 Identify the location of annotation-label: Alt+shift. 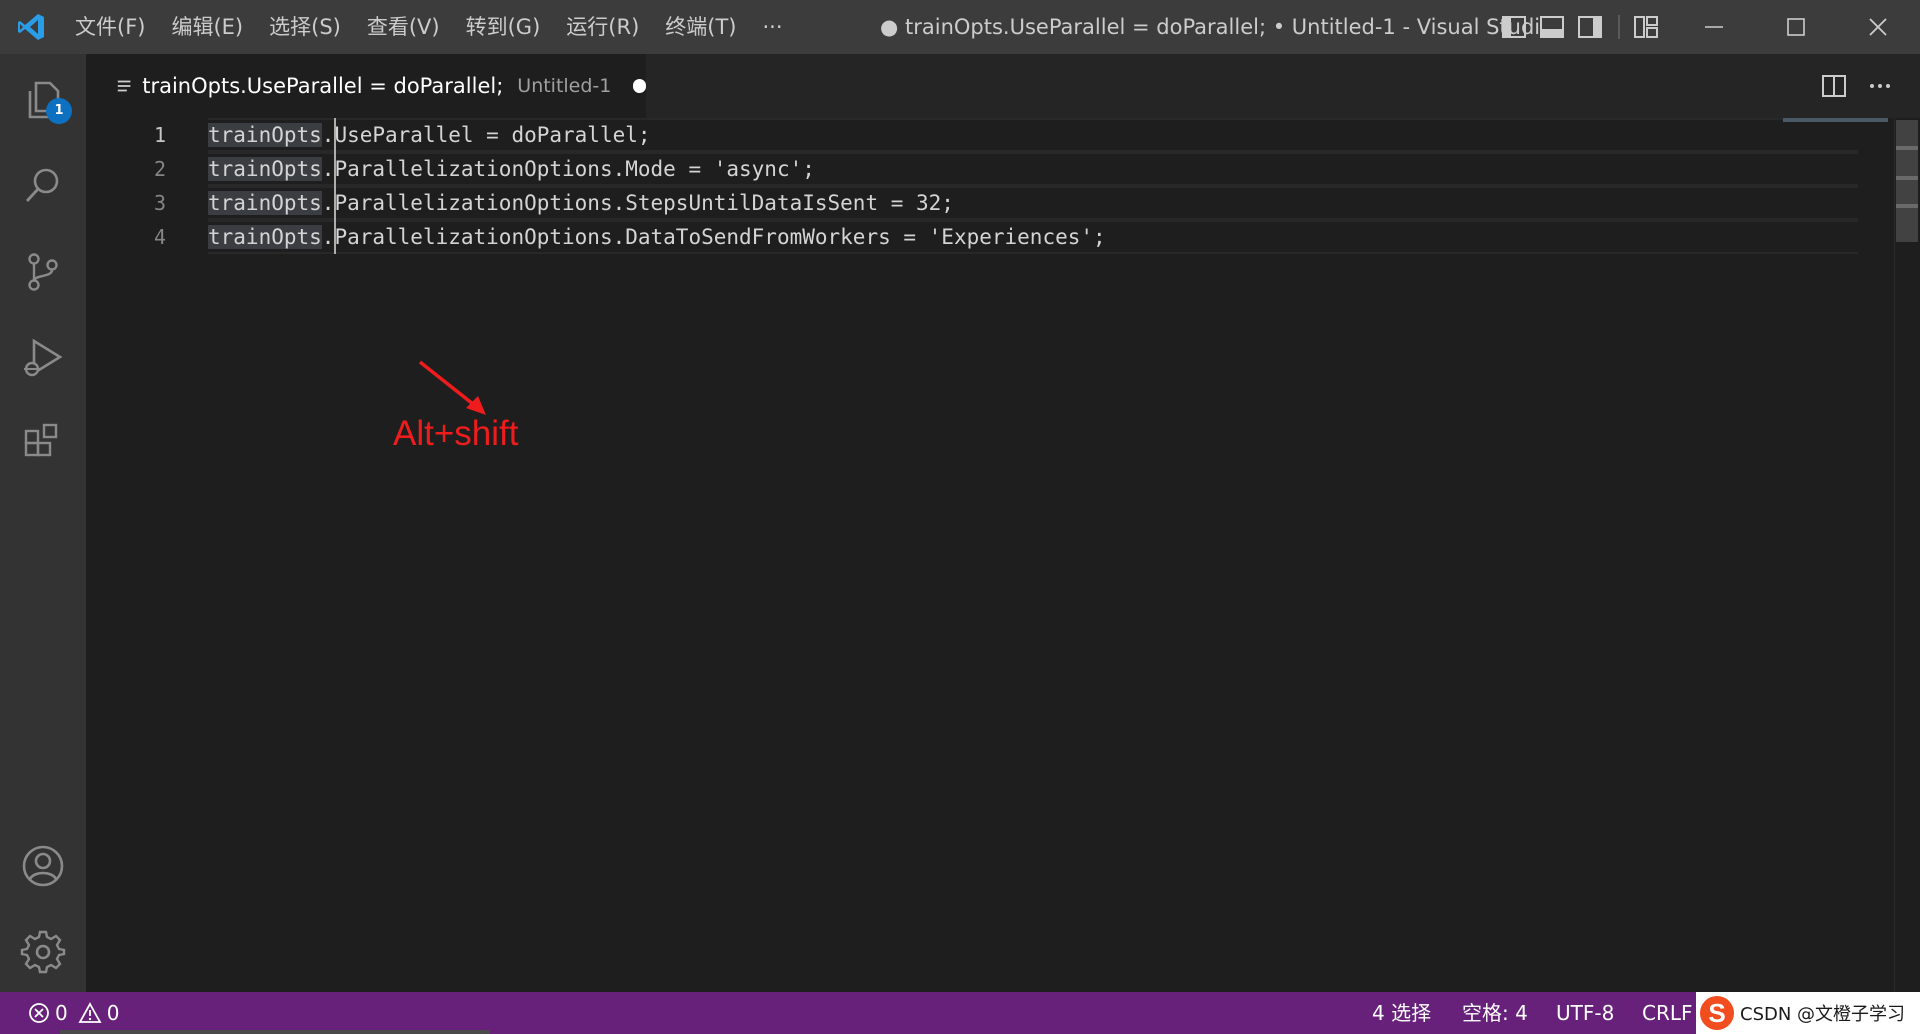
(456, 433).